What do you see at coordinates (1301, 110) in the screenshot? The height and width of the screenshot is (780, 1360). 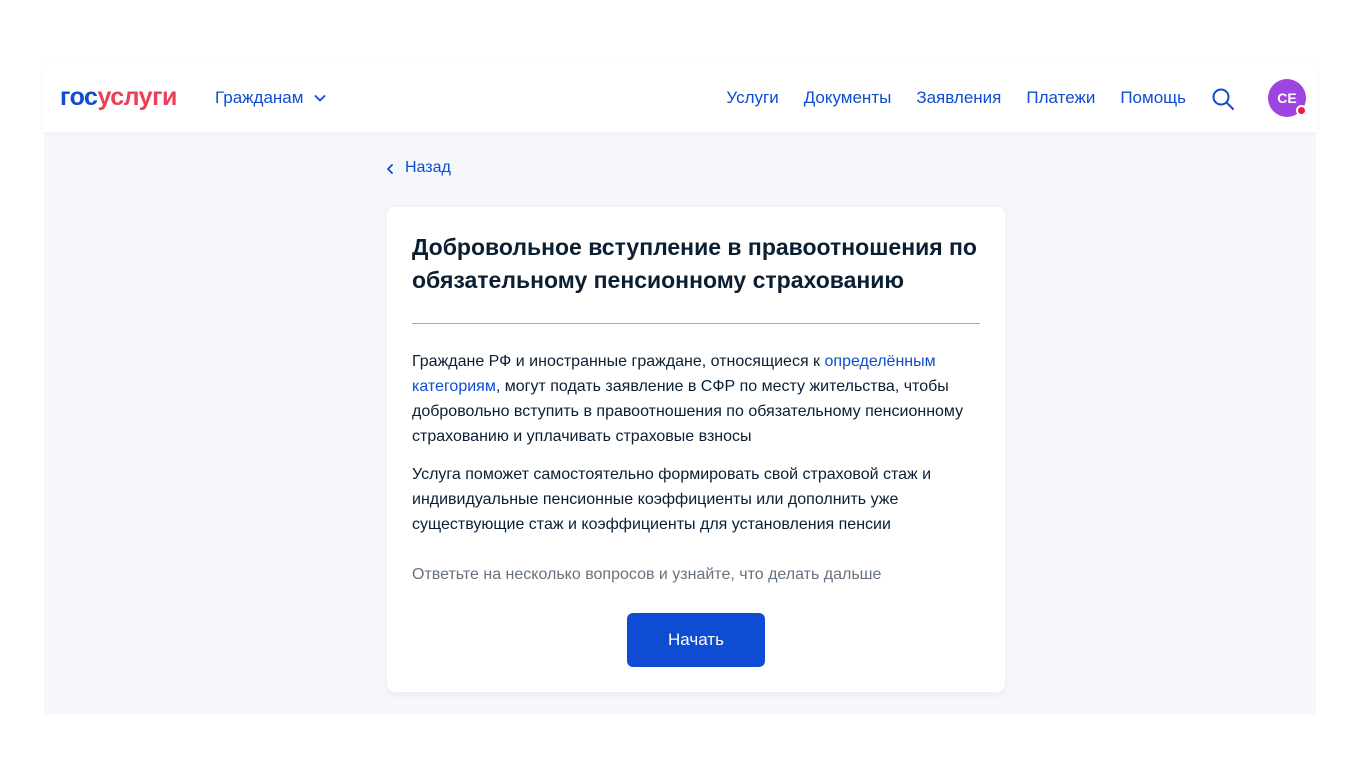 I see `notification-dot` at bounding box center [1301, 110].